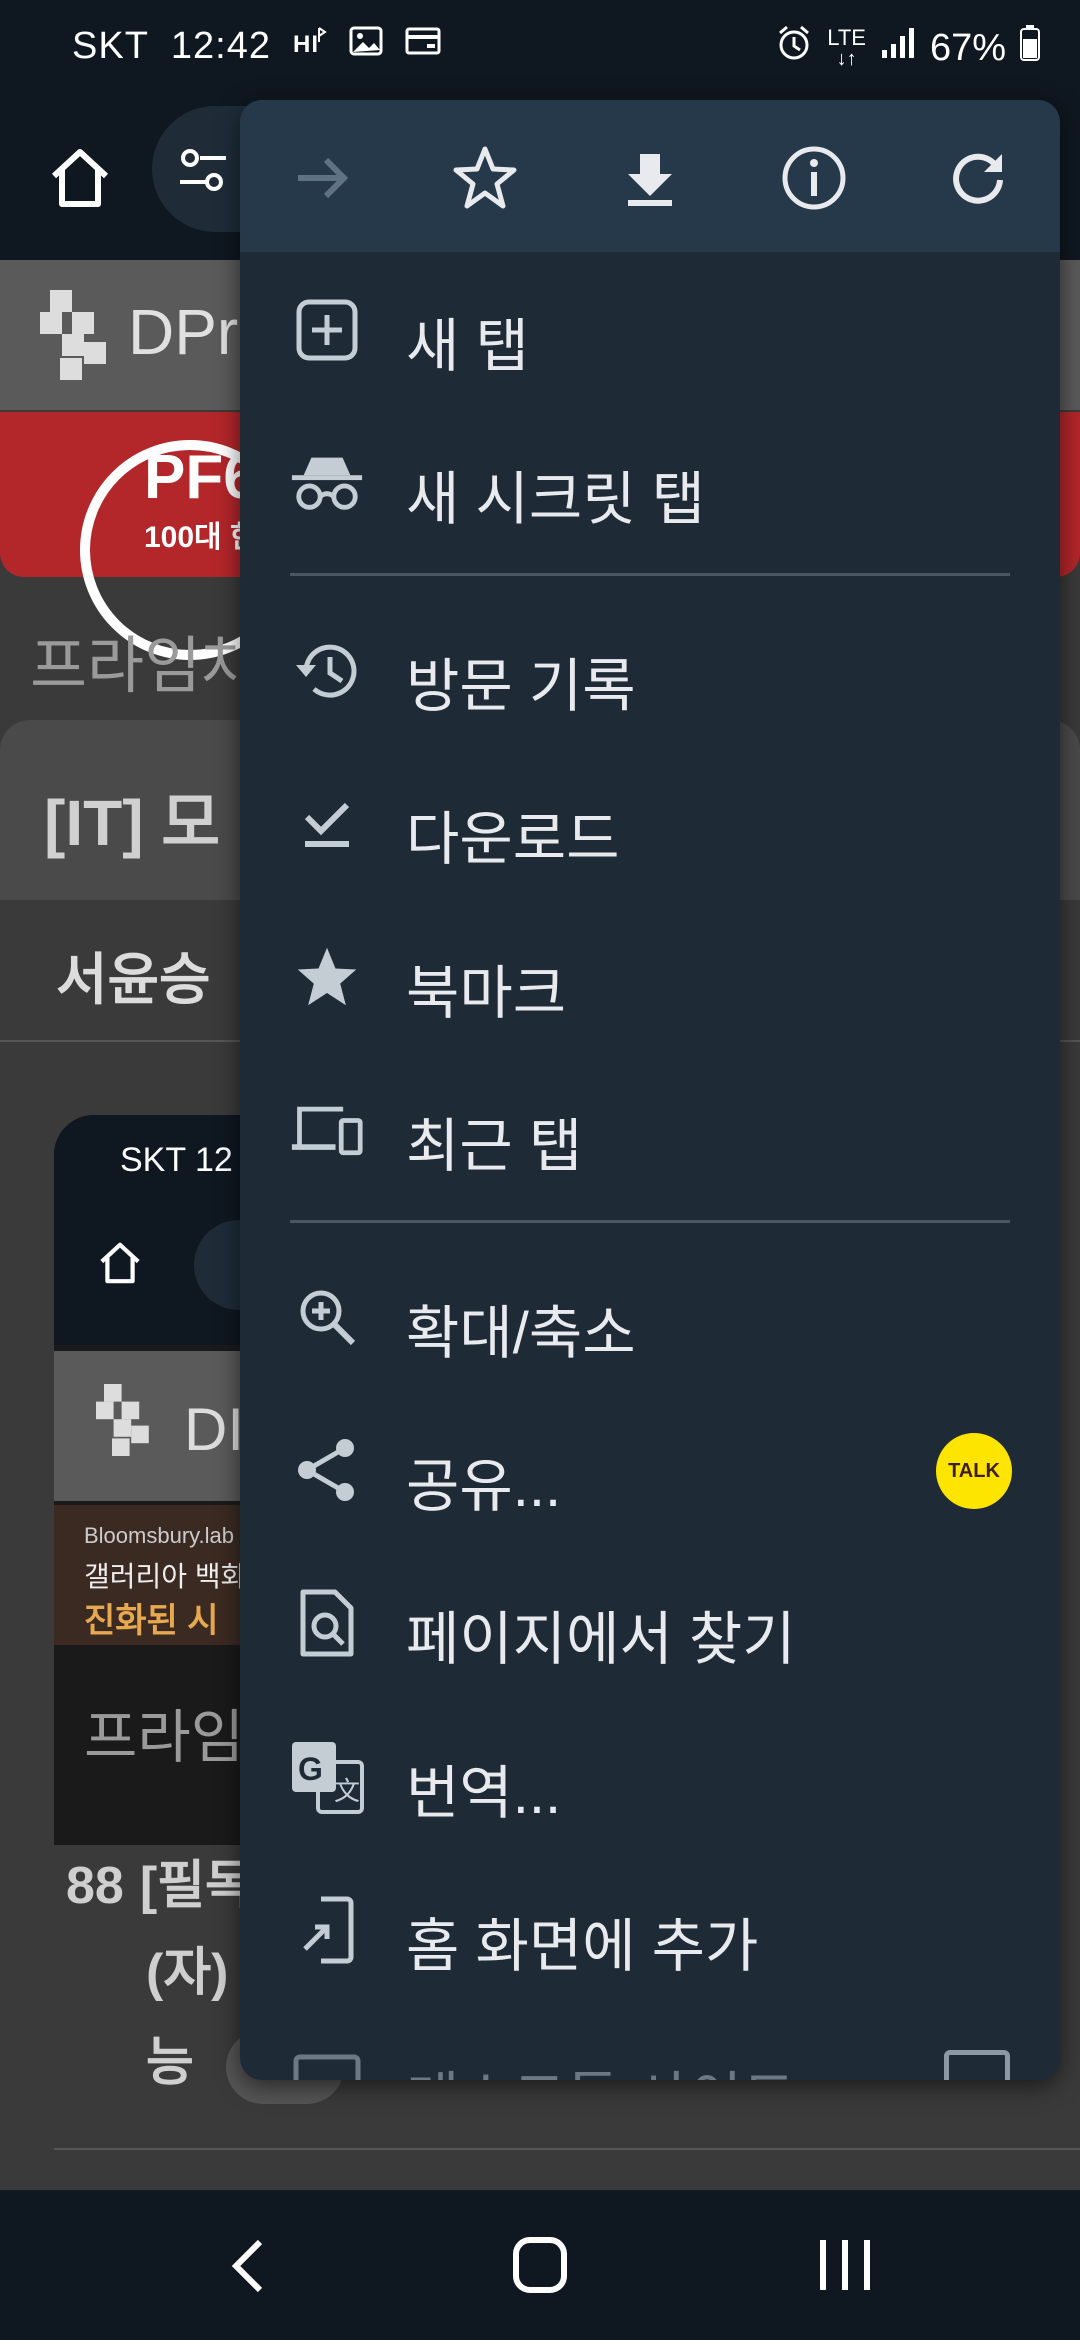 The height and width of the screenshot is (2340, 1080). What do you see at coordinates (327, 977) in the screenshot?
I see `star-icon` at bounding box center [327, 977].